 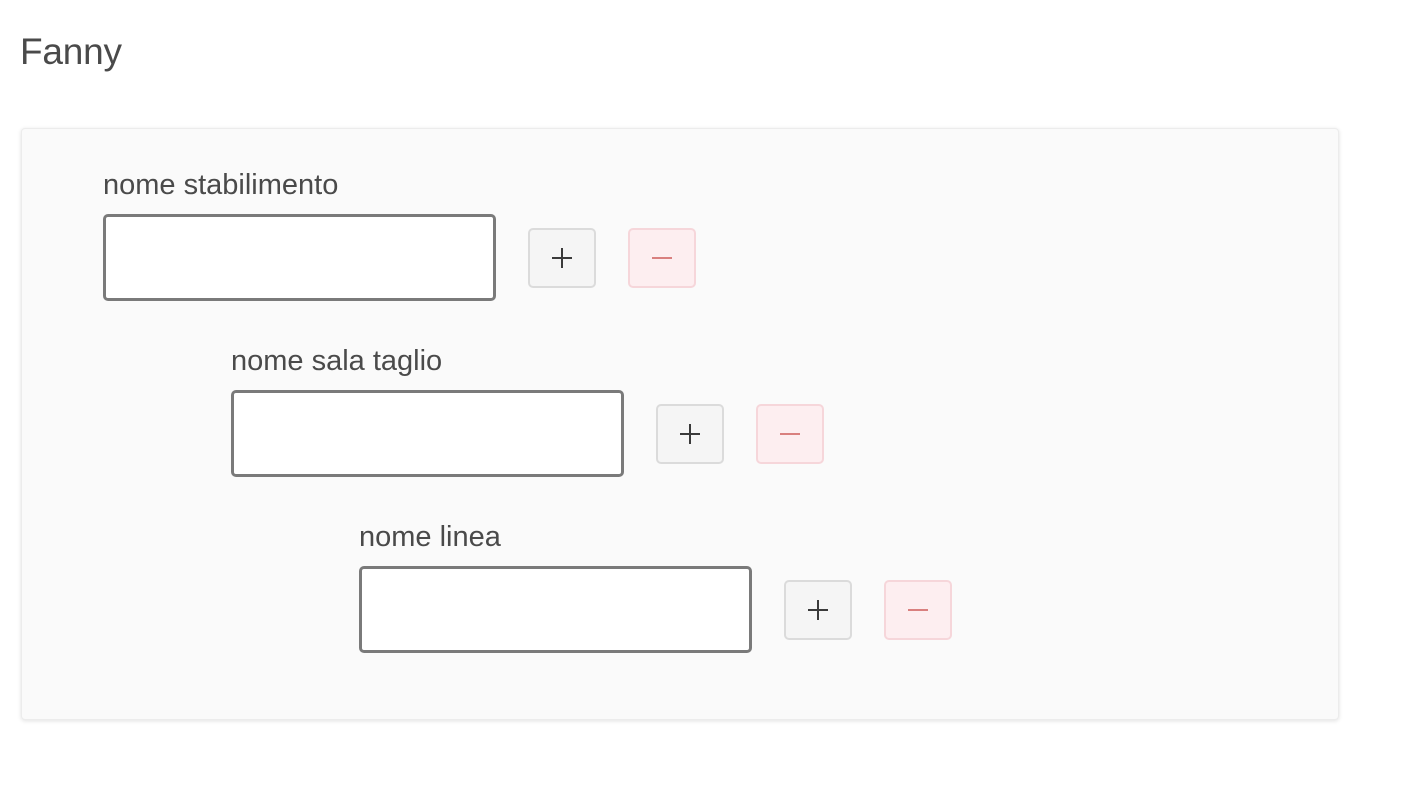 What do you see at coordinates (299, 257) in the screenshot?
I see `stabilimento-name-input` at bounding box center [299, 257].